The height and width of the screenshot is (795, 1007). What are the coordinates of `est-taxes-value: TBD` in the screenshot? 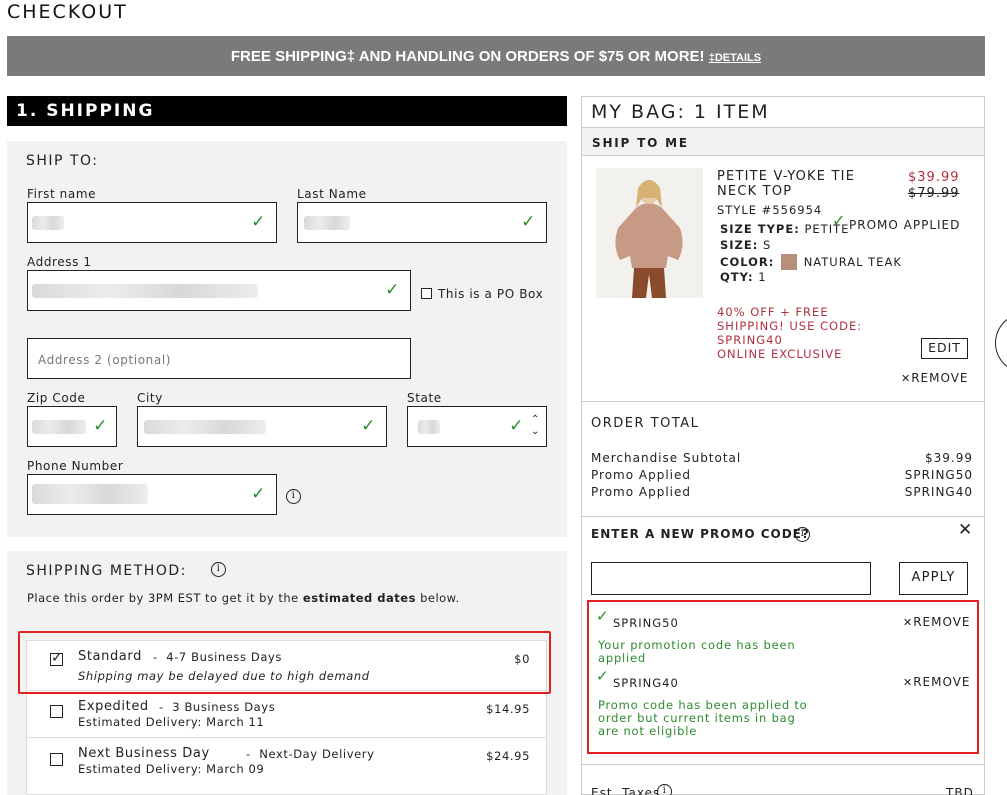 It's located at (960, 790).